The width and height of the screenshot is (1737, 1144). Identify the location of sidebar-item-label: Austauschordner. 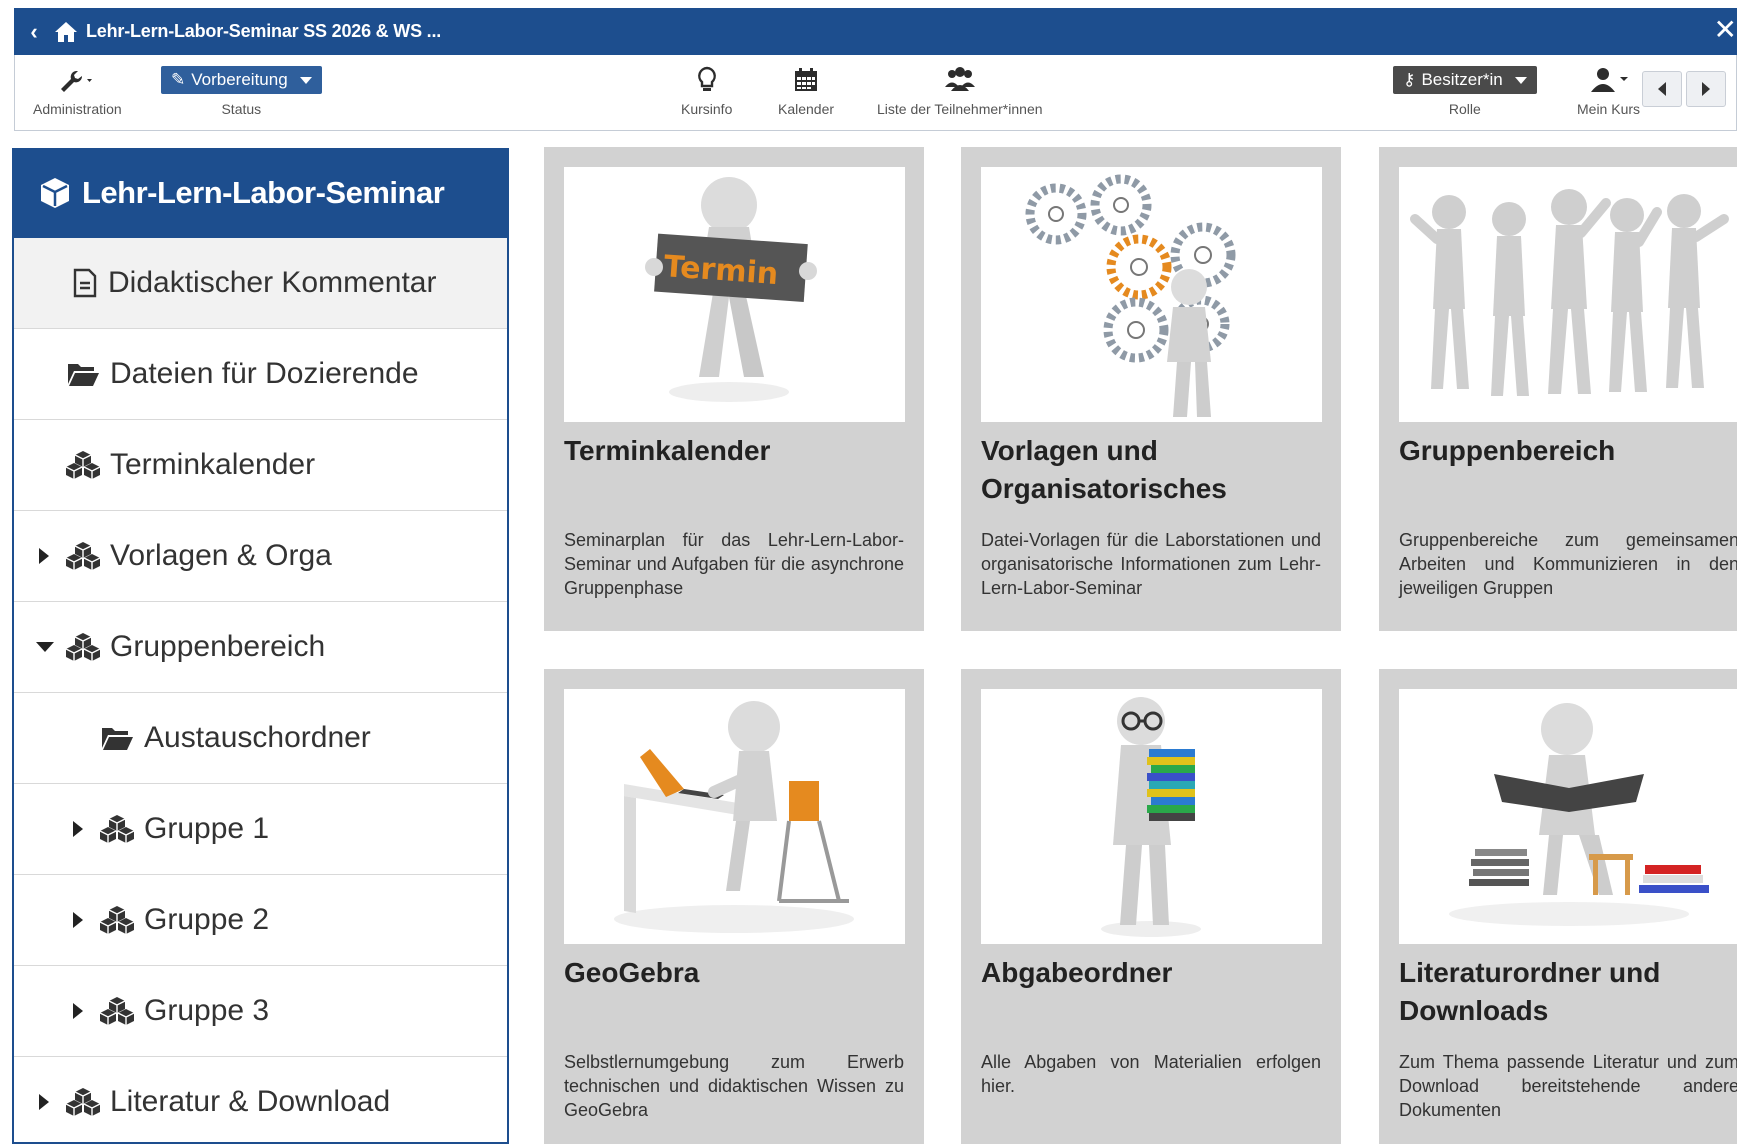
(257, 737).